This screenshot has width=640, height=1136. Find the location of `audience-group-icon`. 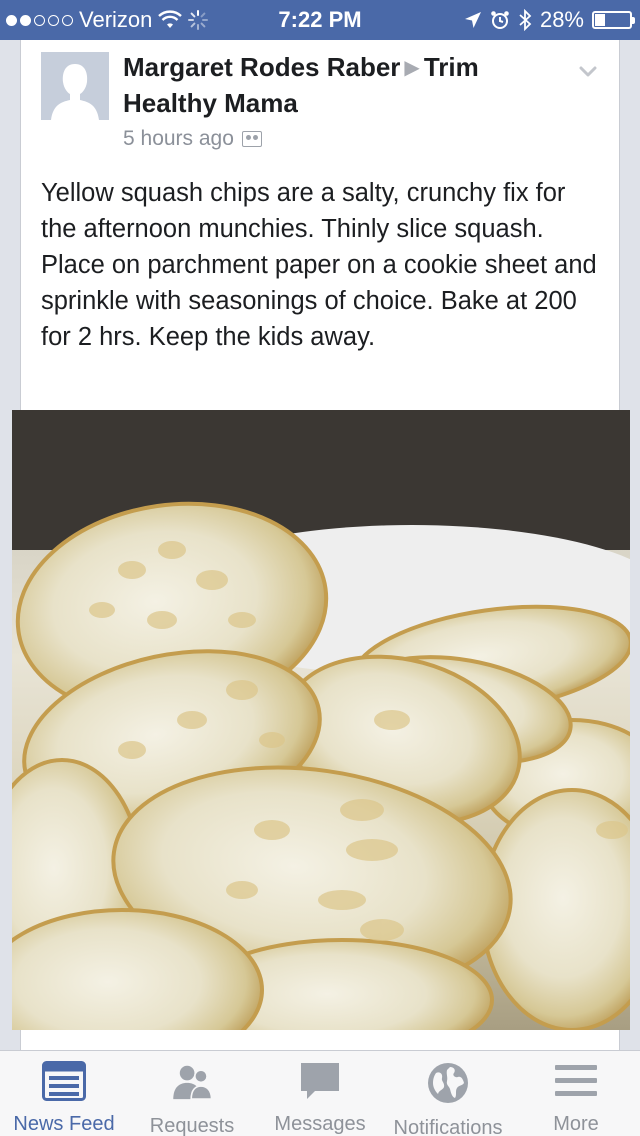

audience-group-icon is located at coordinates (251, 139).